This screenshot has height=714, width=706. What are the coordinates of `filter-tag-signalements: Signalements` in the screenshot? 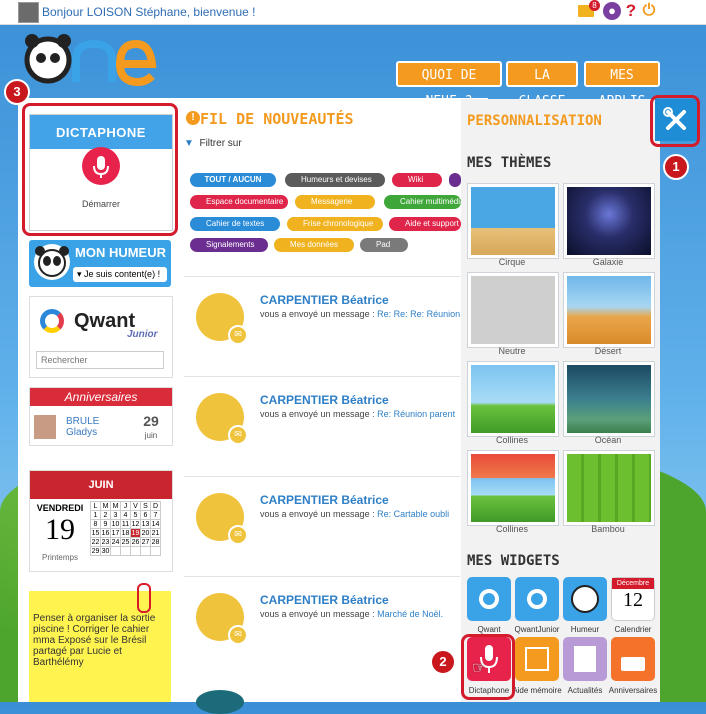 It's located at (229, 245).